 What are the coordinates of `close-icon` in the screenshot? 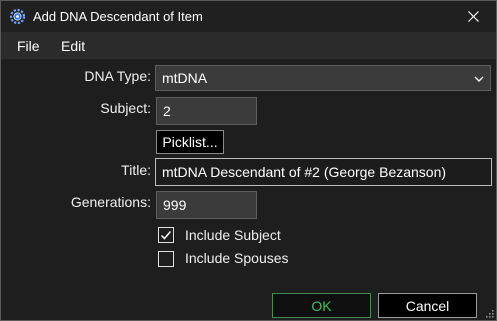 It's located at (473, 16).